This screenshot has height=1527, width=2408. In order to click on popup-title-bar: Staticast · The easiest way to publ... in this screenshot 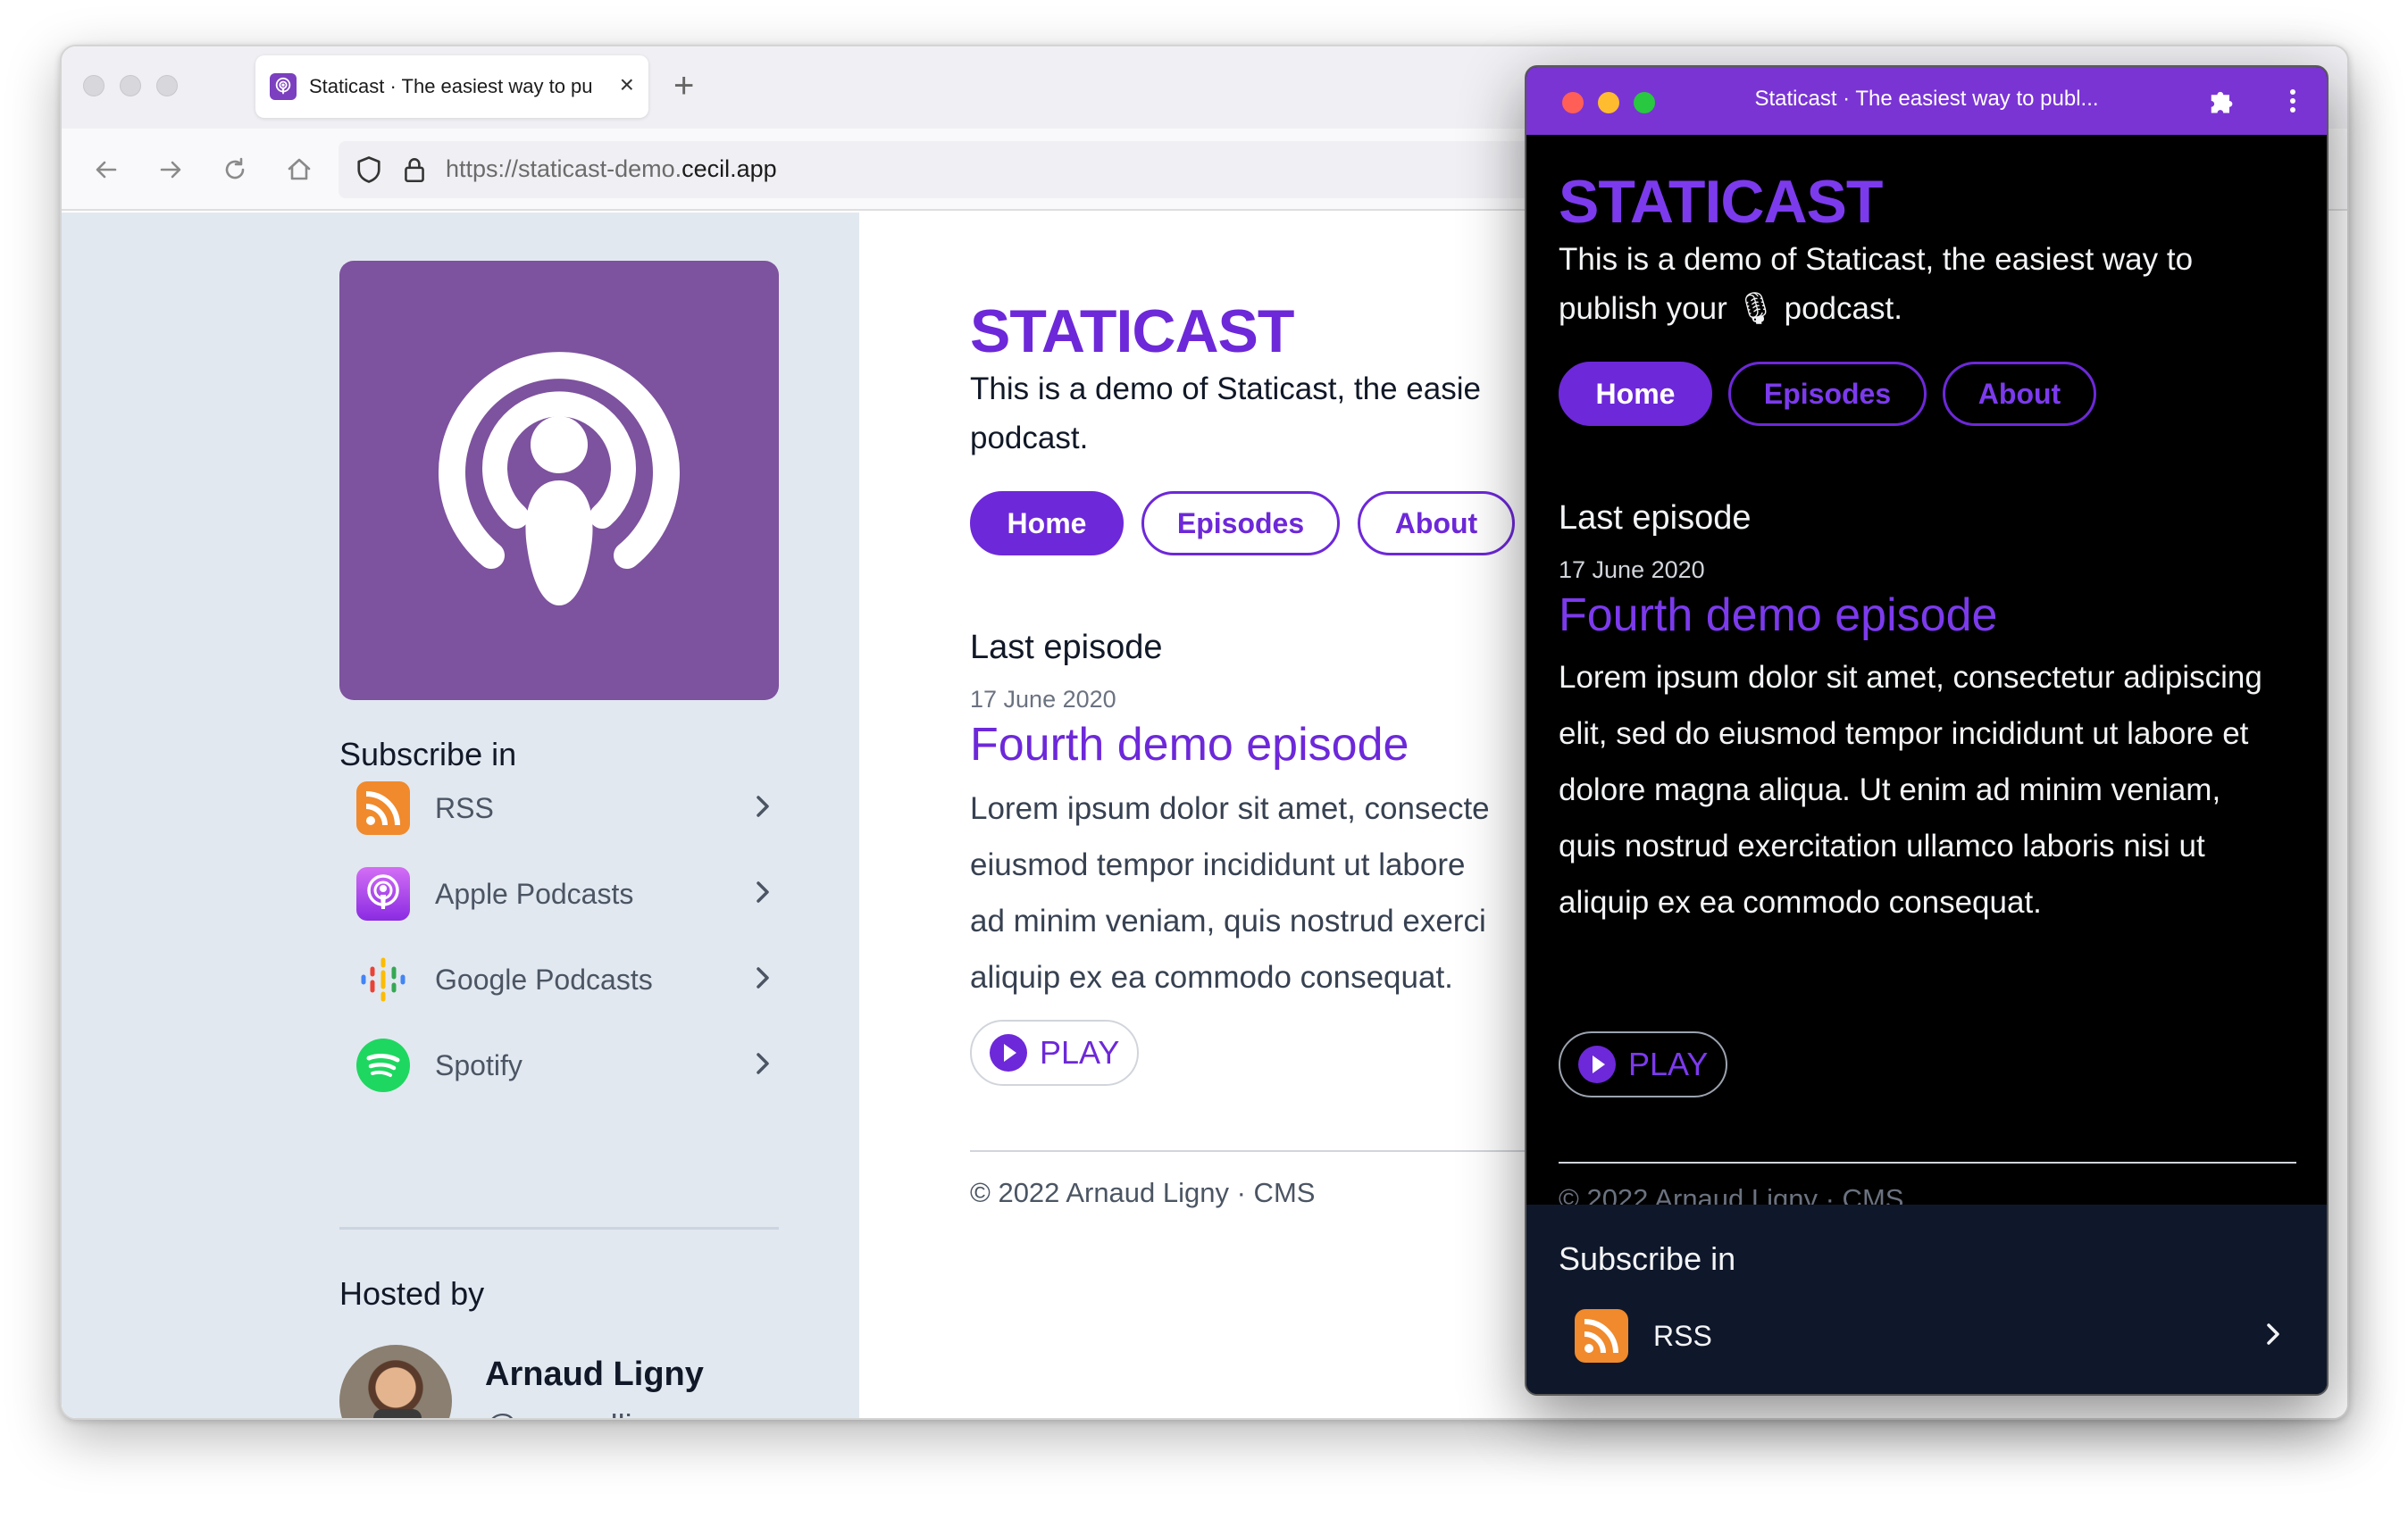, I will do `click(1926, 101)`.